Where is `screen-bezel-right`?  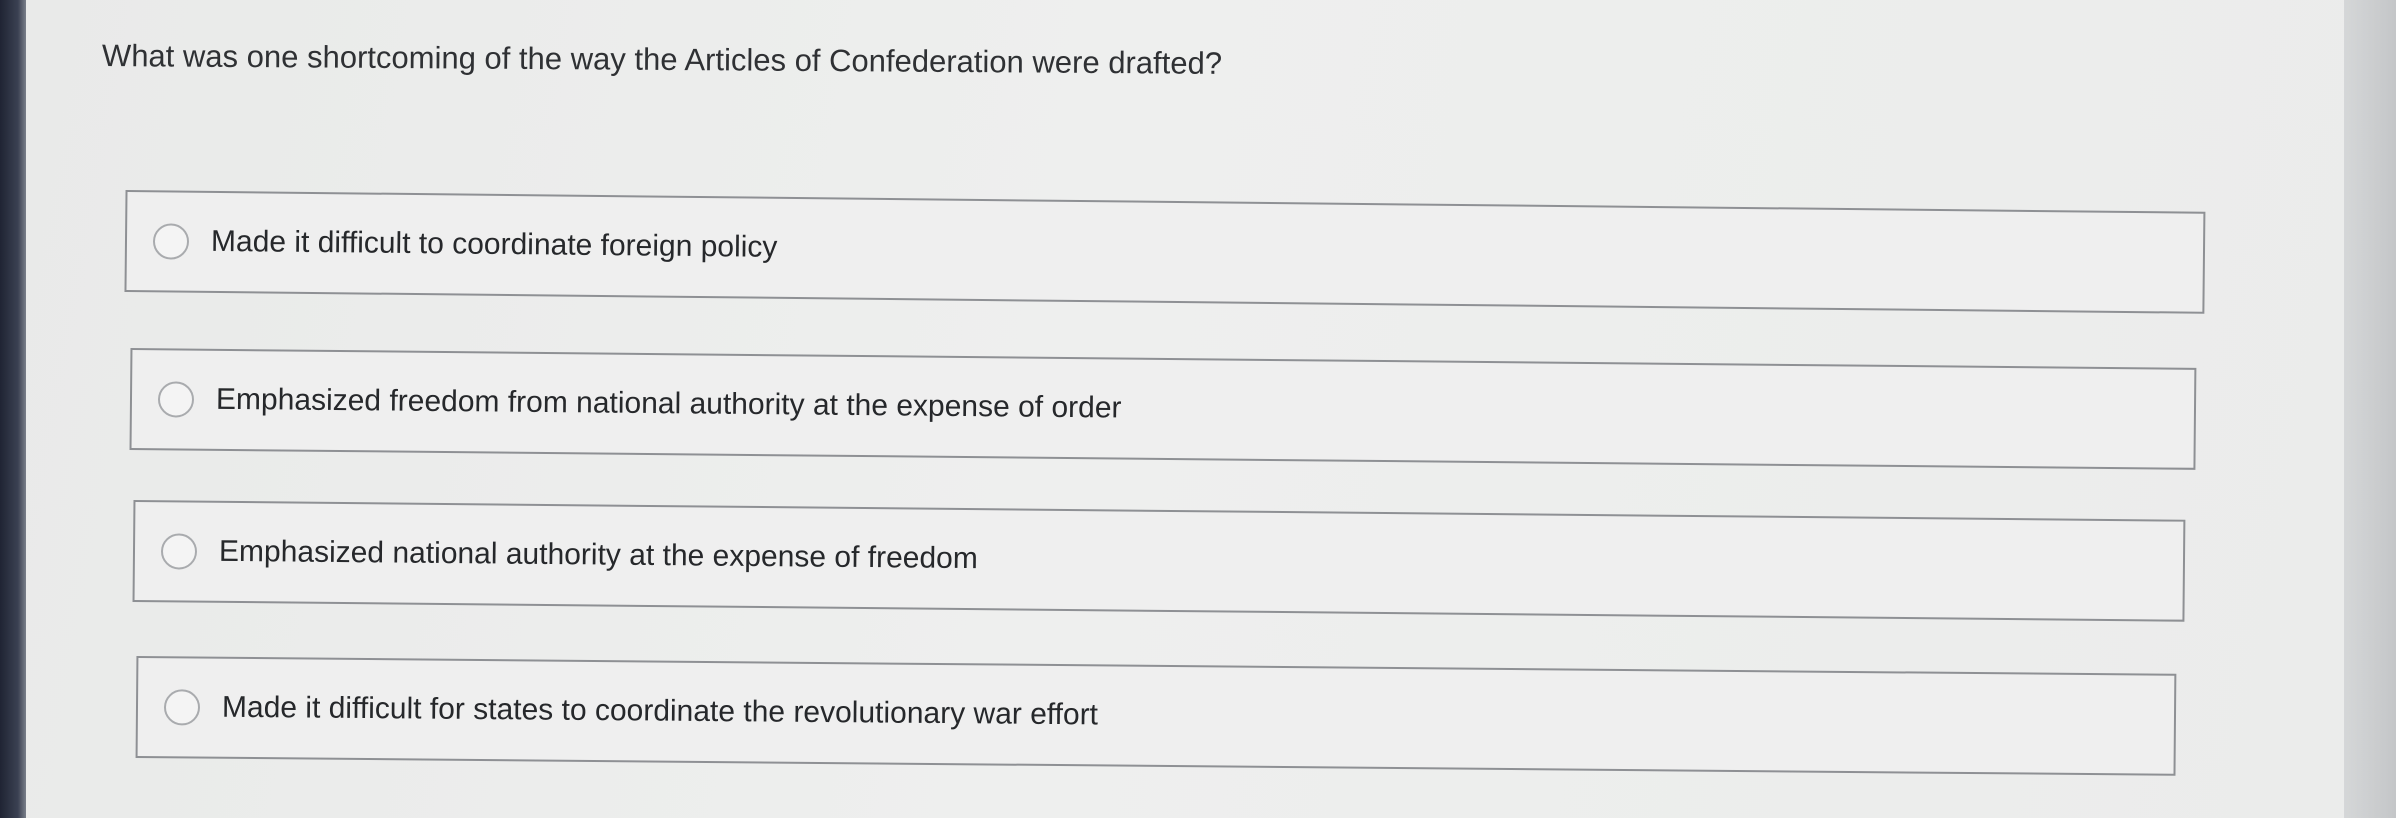
screen-bezel-right is located at coordinates (2370, 409).